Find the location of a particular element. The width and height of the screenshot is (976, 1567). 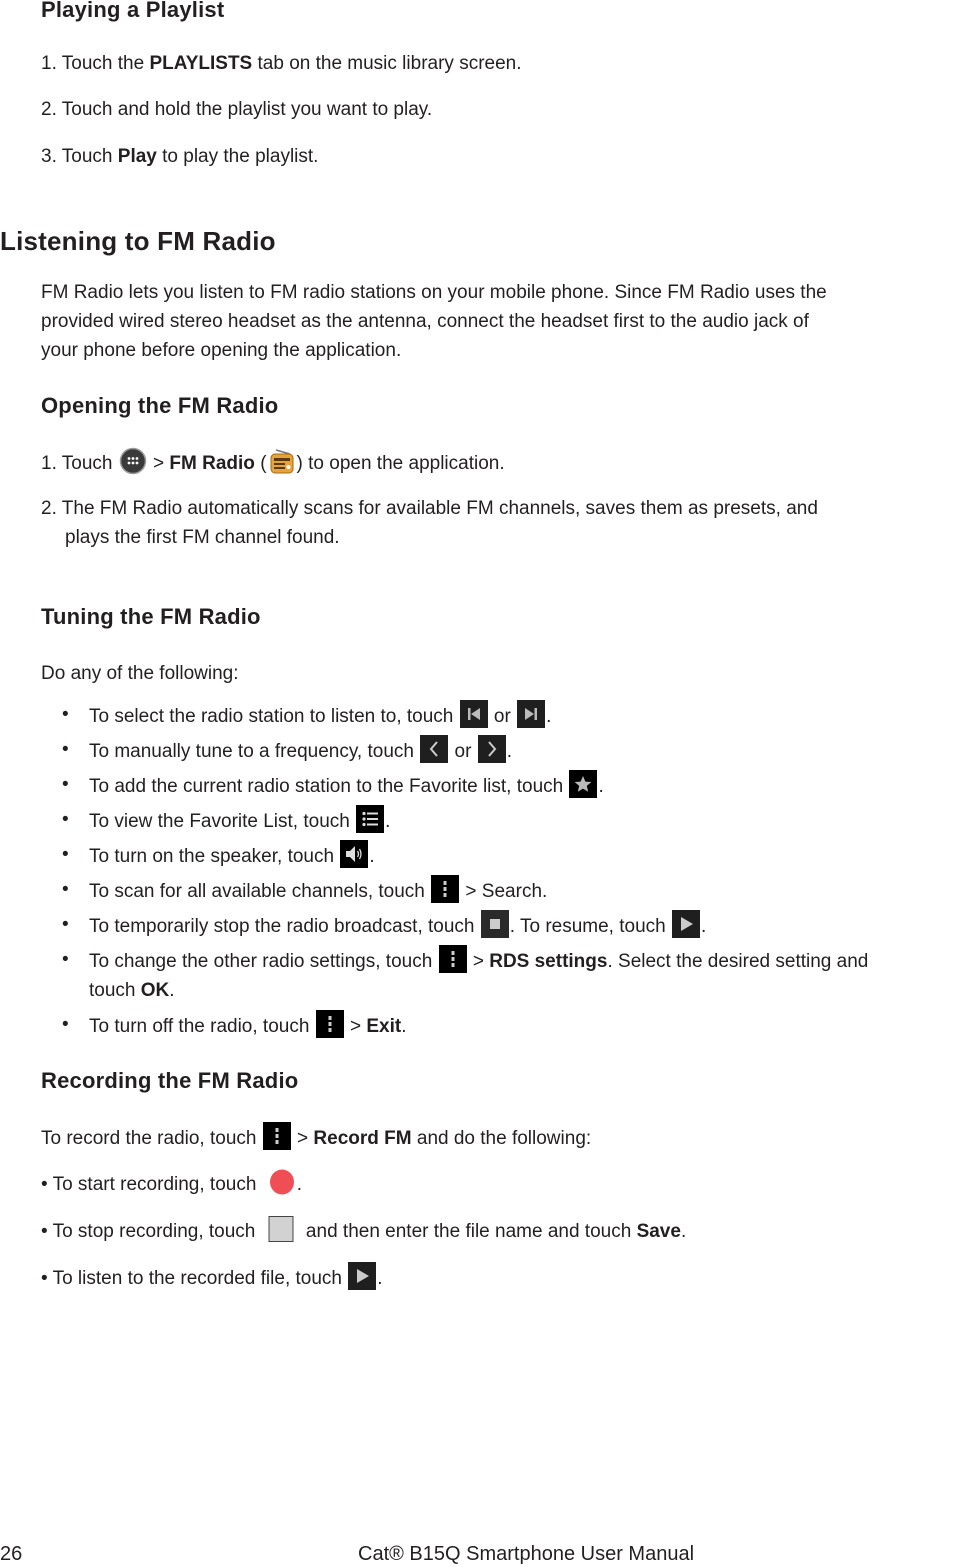

step-text: tab on the music library screen. is located at coordinates (387, 63).